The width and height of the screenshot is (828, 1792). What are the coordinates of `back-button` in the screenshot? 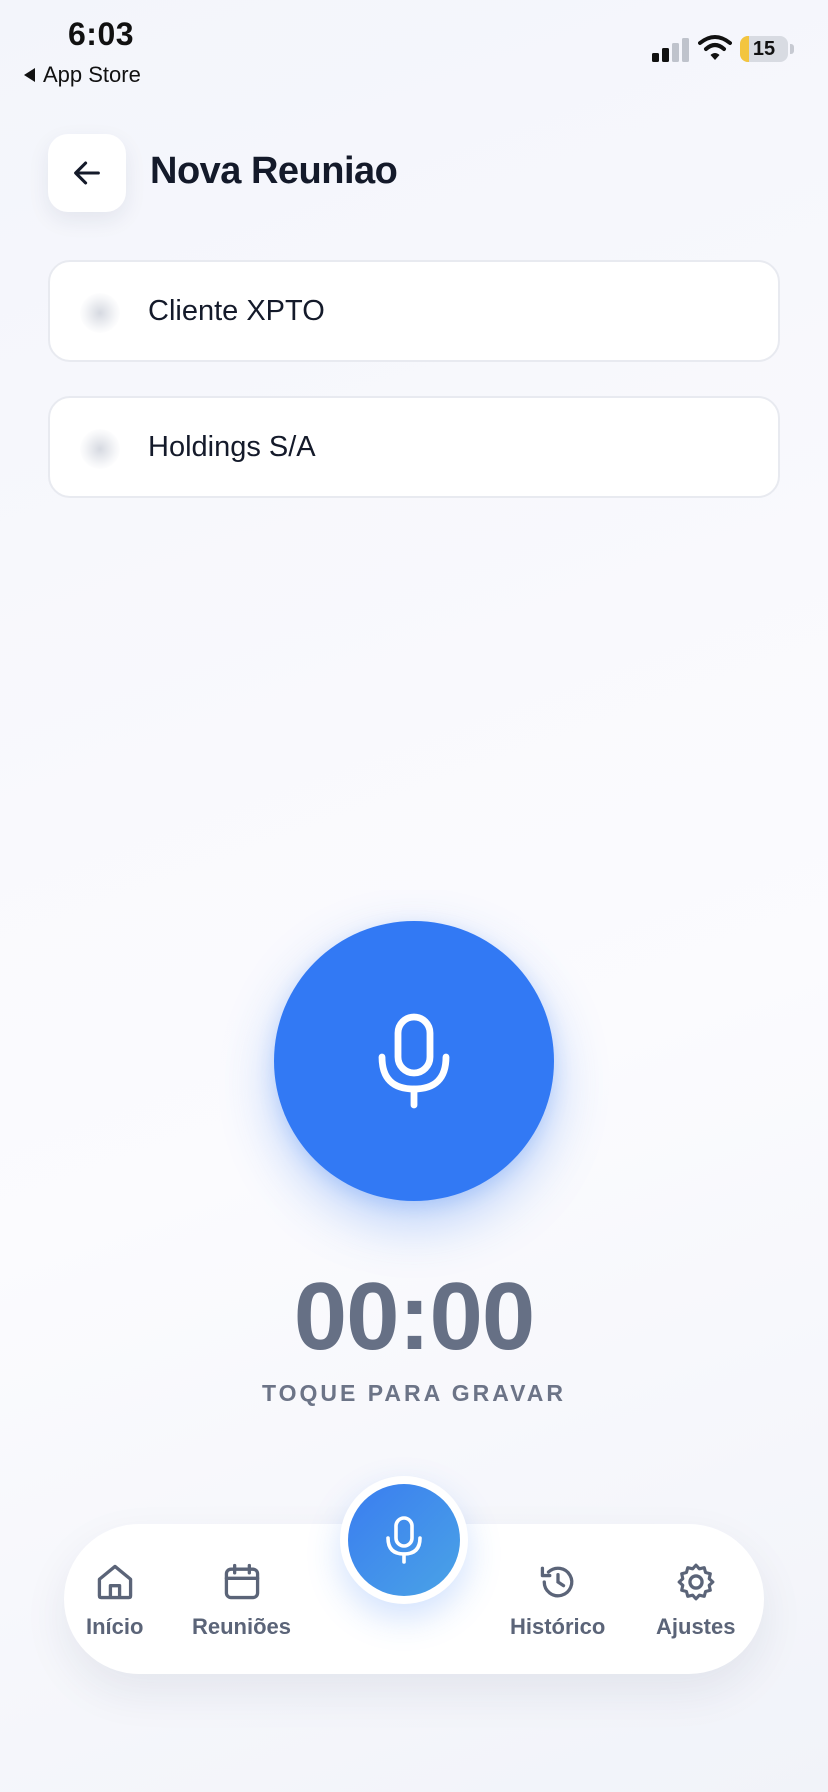 It's located at (87, 173).